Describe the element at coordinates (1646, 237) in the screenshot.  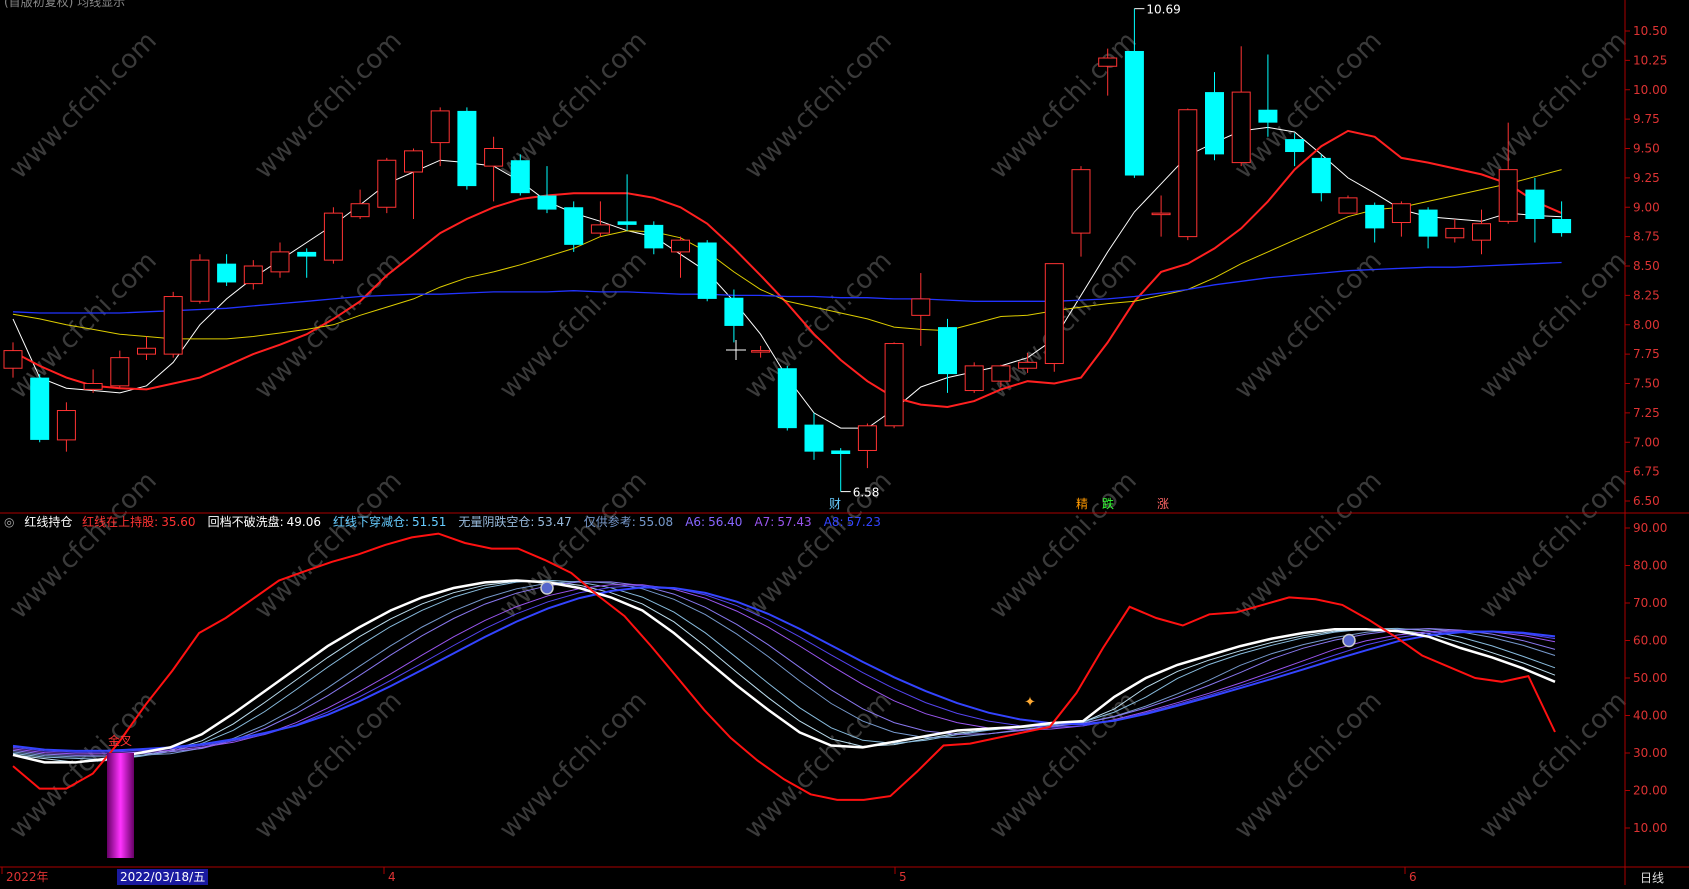
I see `price-tick-label: 8.75` at that location.